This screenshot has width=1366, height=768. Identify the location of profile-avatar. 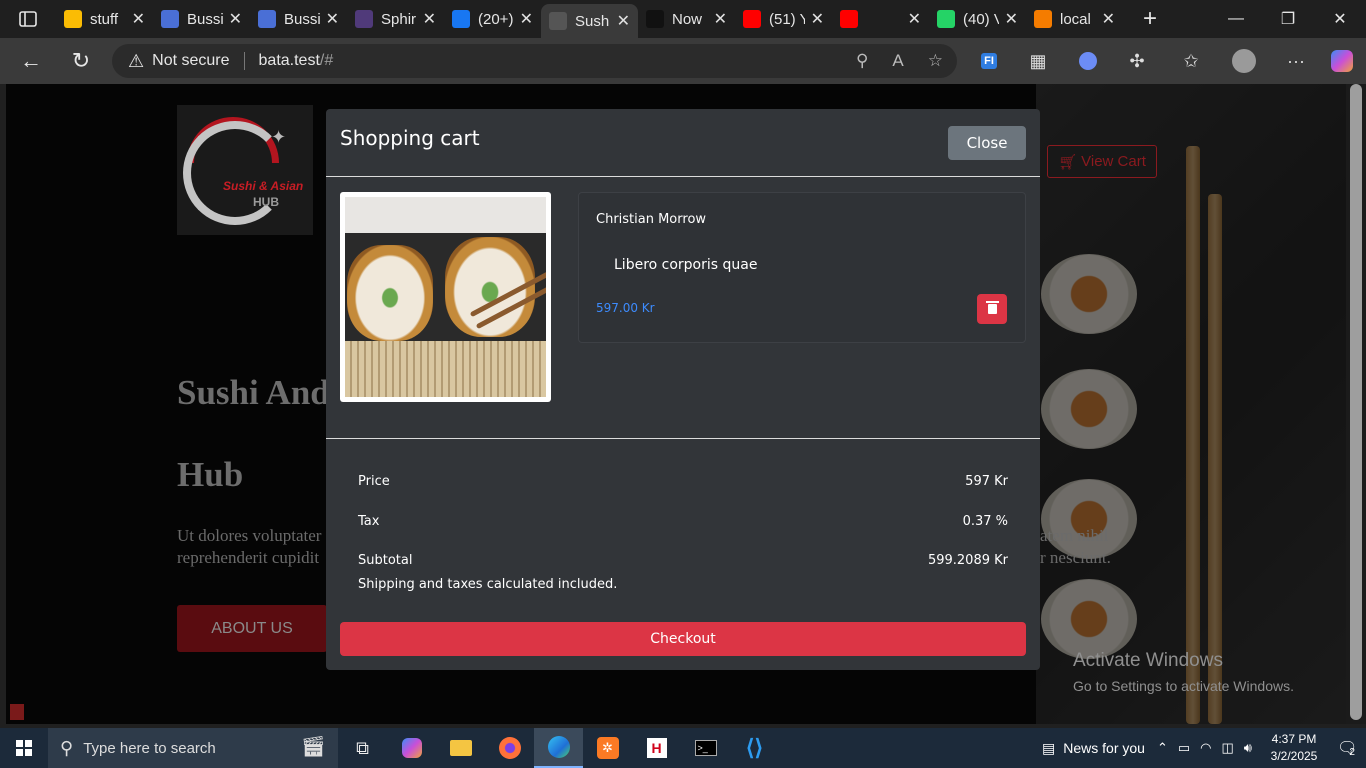
(1244, 61).